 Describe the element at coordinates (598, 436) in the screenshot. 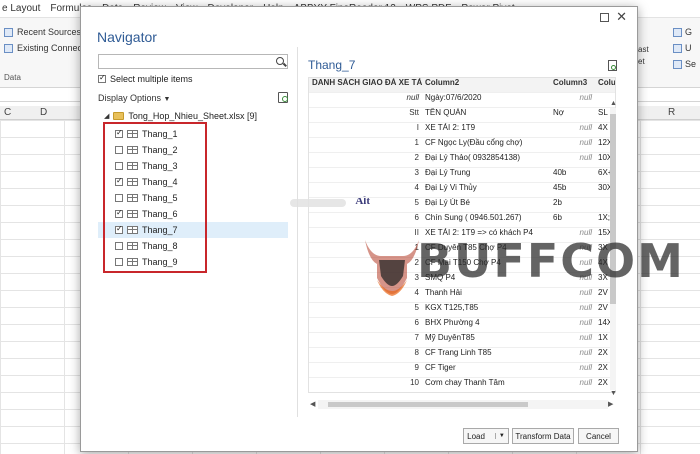

I see `cancel-button: Cancel` at that location.